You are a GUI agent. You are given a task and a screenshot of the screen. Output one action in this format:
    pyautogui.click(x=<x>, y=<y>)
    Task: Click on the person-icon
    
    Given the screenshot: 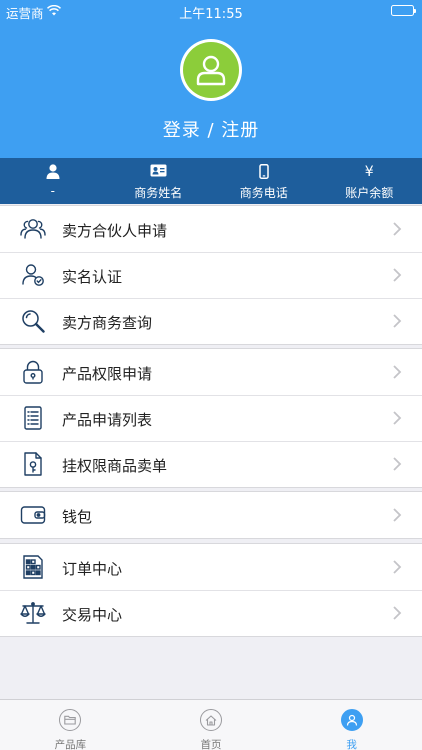 What is the action you would take?
    pyautogui.click(x=53, y=172)
    